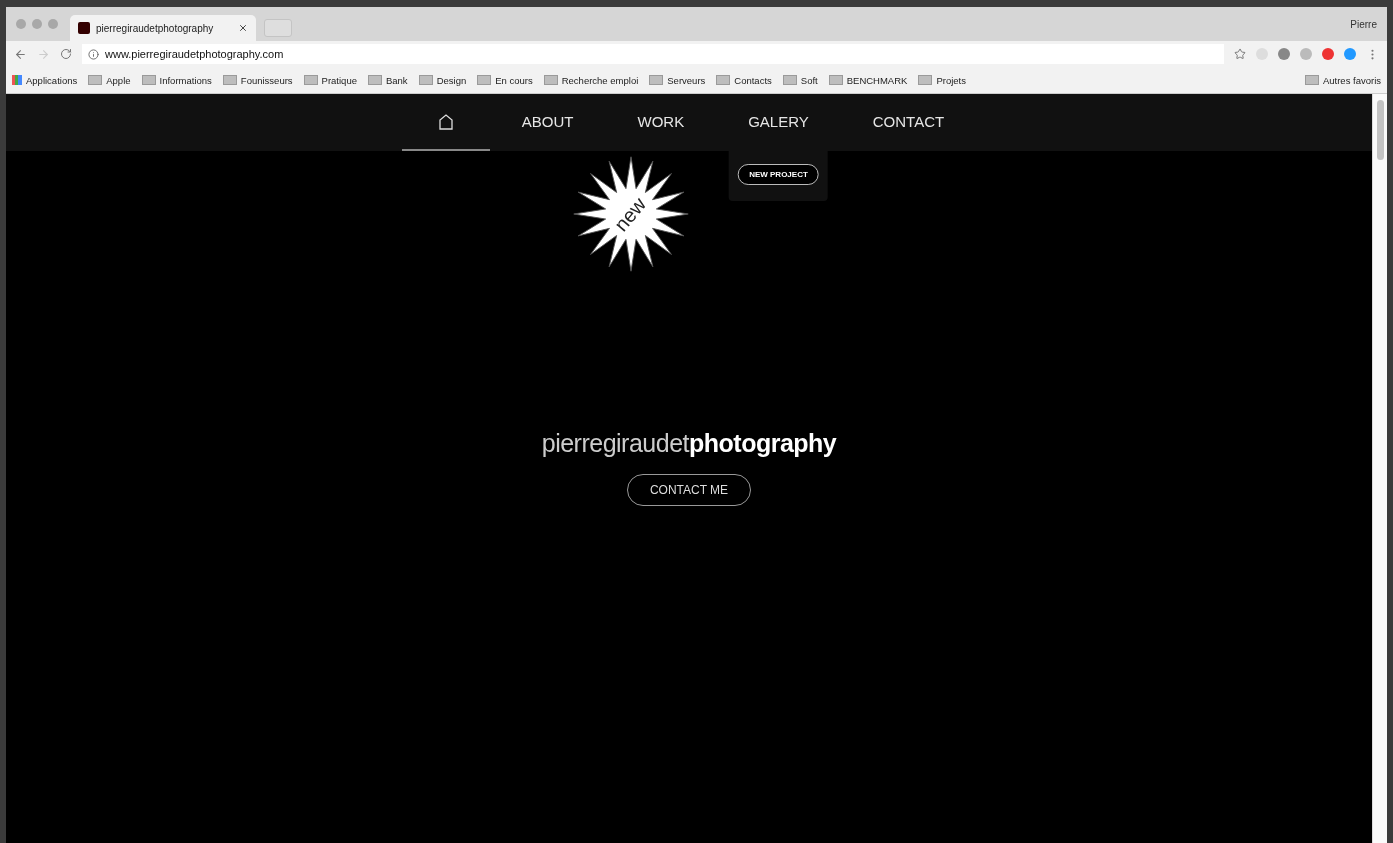  Describe the element at coordinates (163, 28) in the screenshot. I see `browser-tab: pierregiraudetphotography` at that location.